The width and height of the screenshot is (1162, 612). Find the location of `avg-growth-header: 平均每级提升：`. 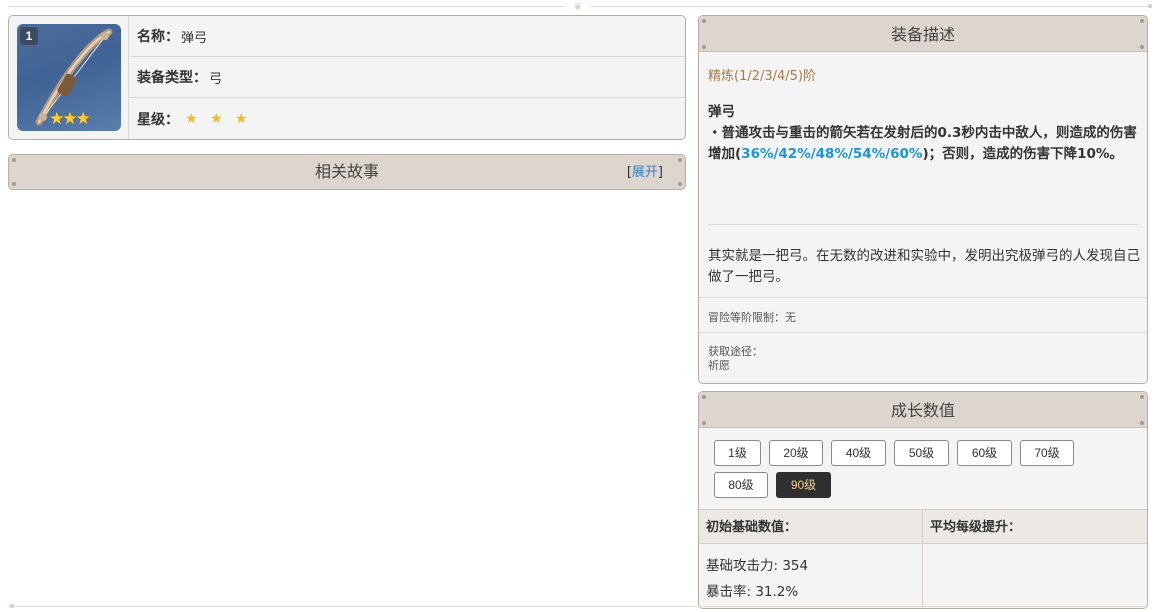

avg-growth-header: 平均每级提升： is located at coordinates (1035, 526).